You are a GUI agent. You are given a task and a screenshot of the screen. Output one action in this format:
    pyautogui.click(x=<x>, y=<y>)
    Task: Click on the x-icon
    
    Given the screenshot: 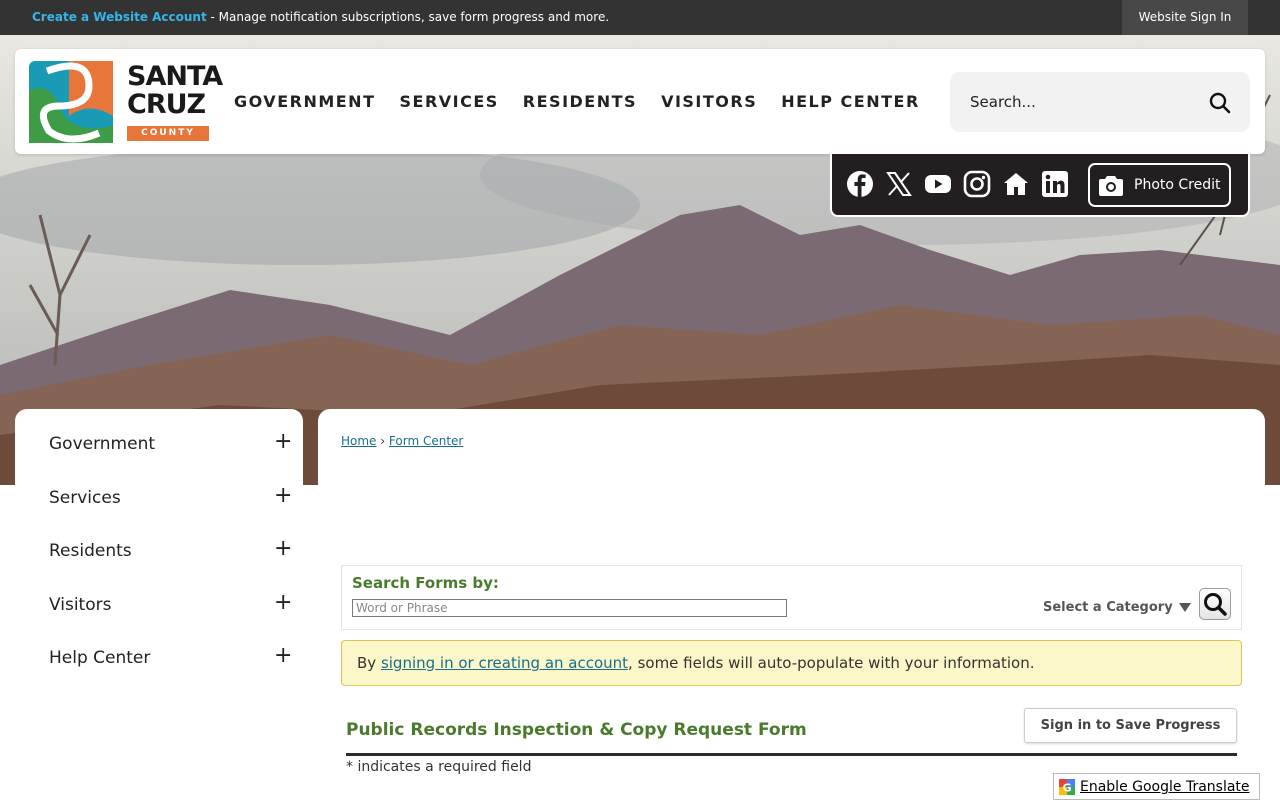 What is the action you would take?
    pyautogui.click(x=899, y=184)
    